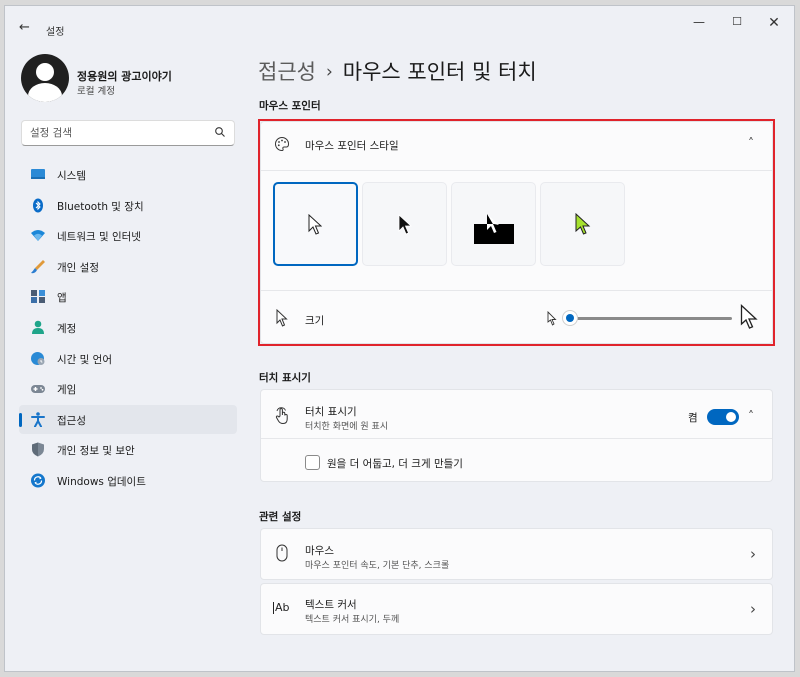  I want to click on sidebar-item-label: 네트워크 및 인터넷, so click(99, 237).